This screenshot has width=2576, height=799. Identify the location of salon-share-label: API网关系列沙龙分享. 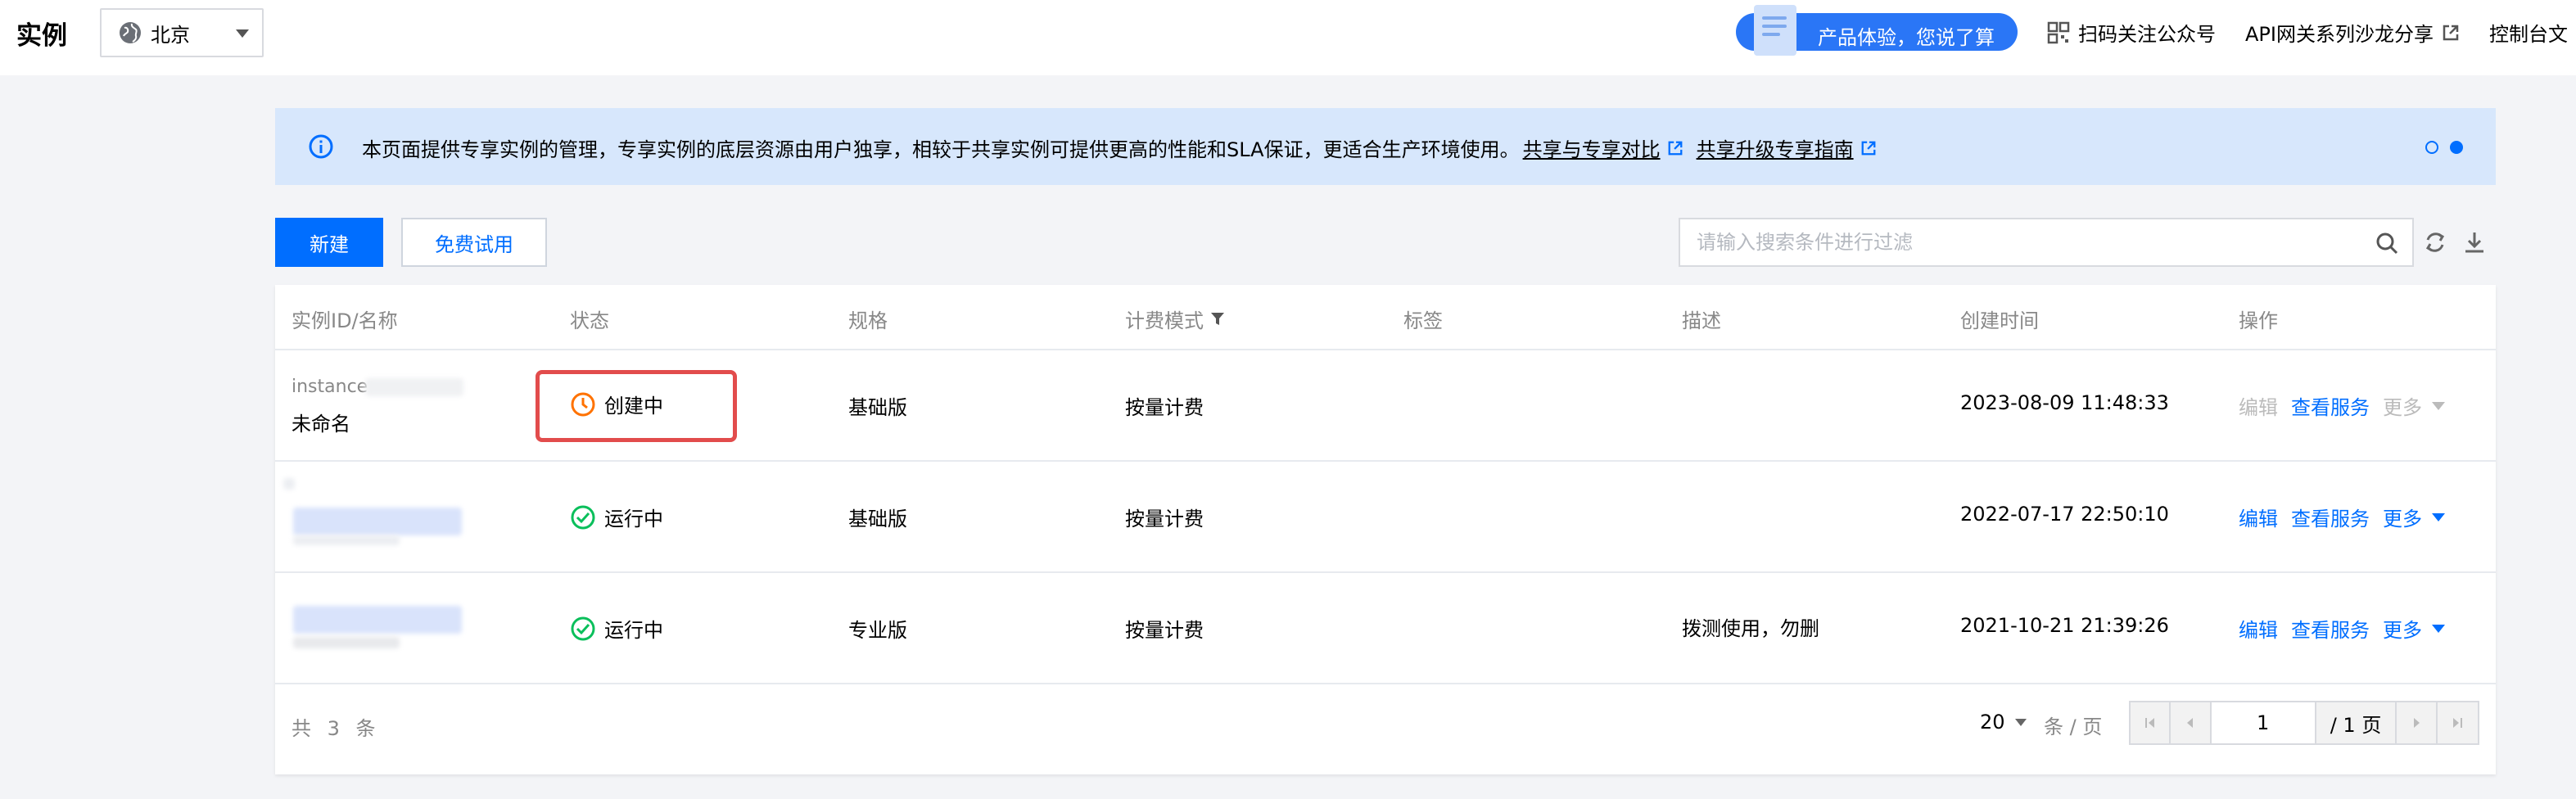
(2339, 34).